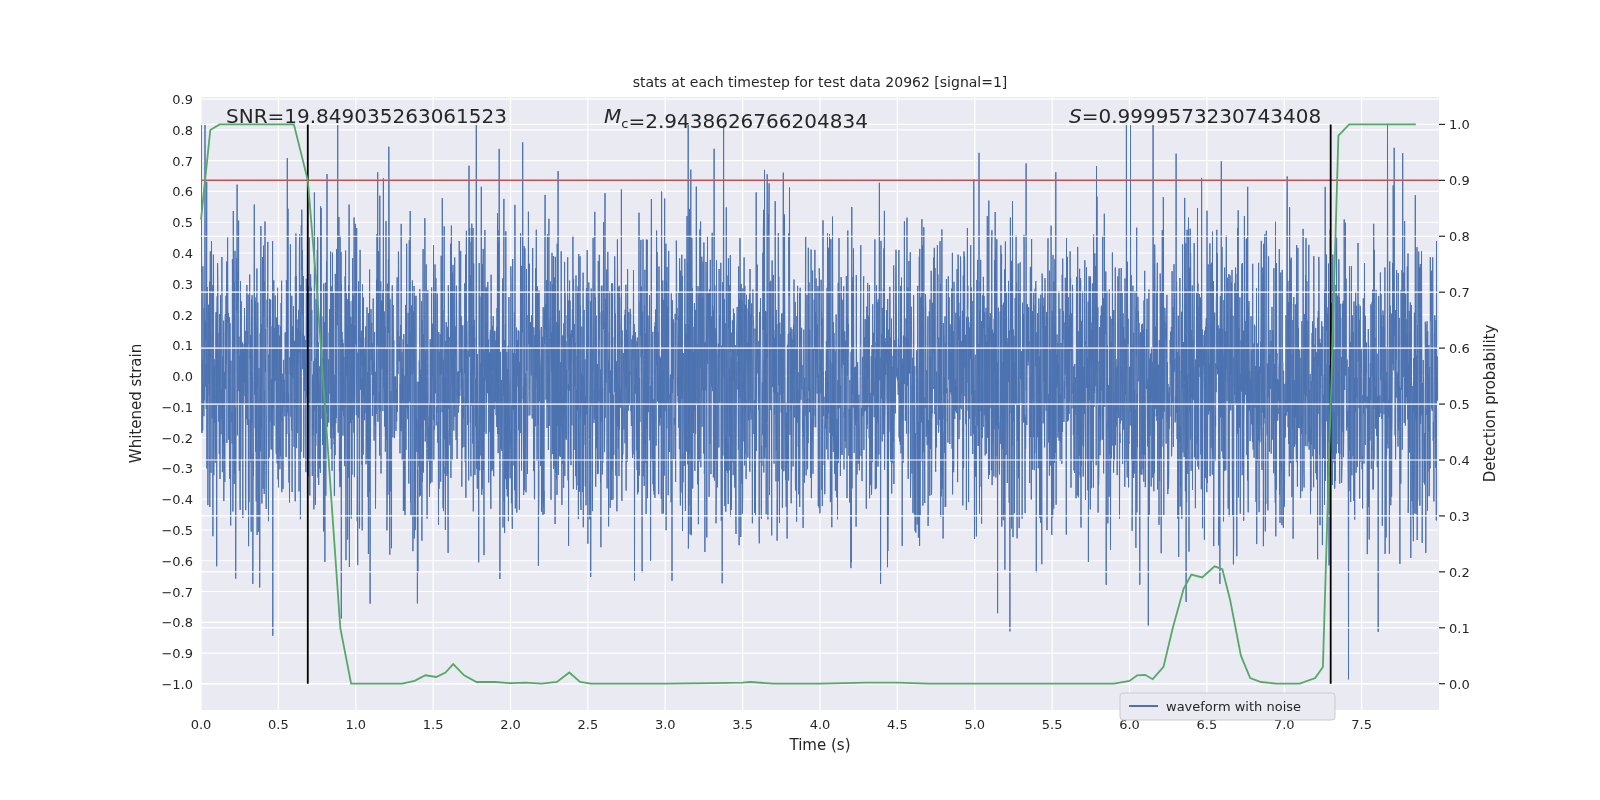  What do you see at coordinates (1052, 724) in the screenshot?
I see `tick-label: 5.5` at bounding box center [1052, 724].